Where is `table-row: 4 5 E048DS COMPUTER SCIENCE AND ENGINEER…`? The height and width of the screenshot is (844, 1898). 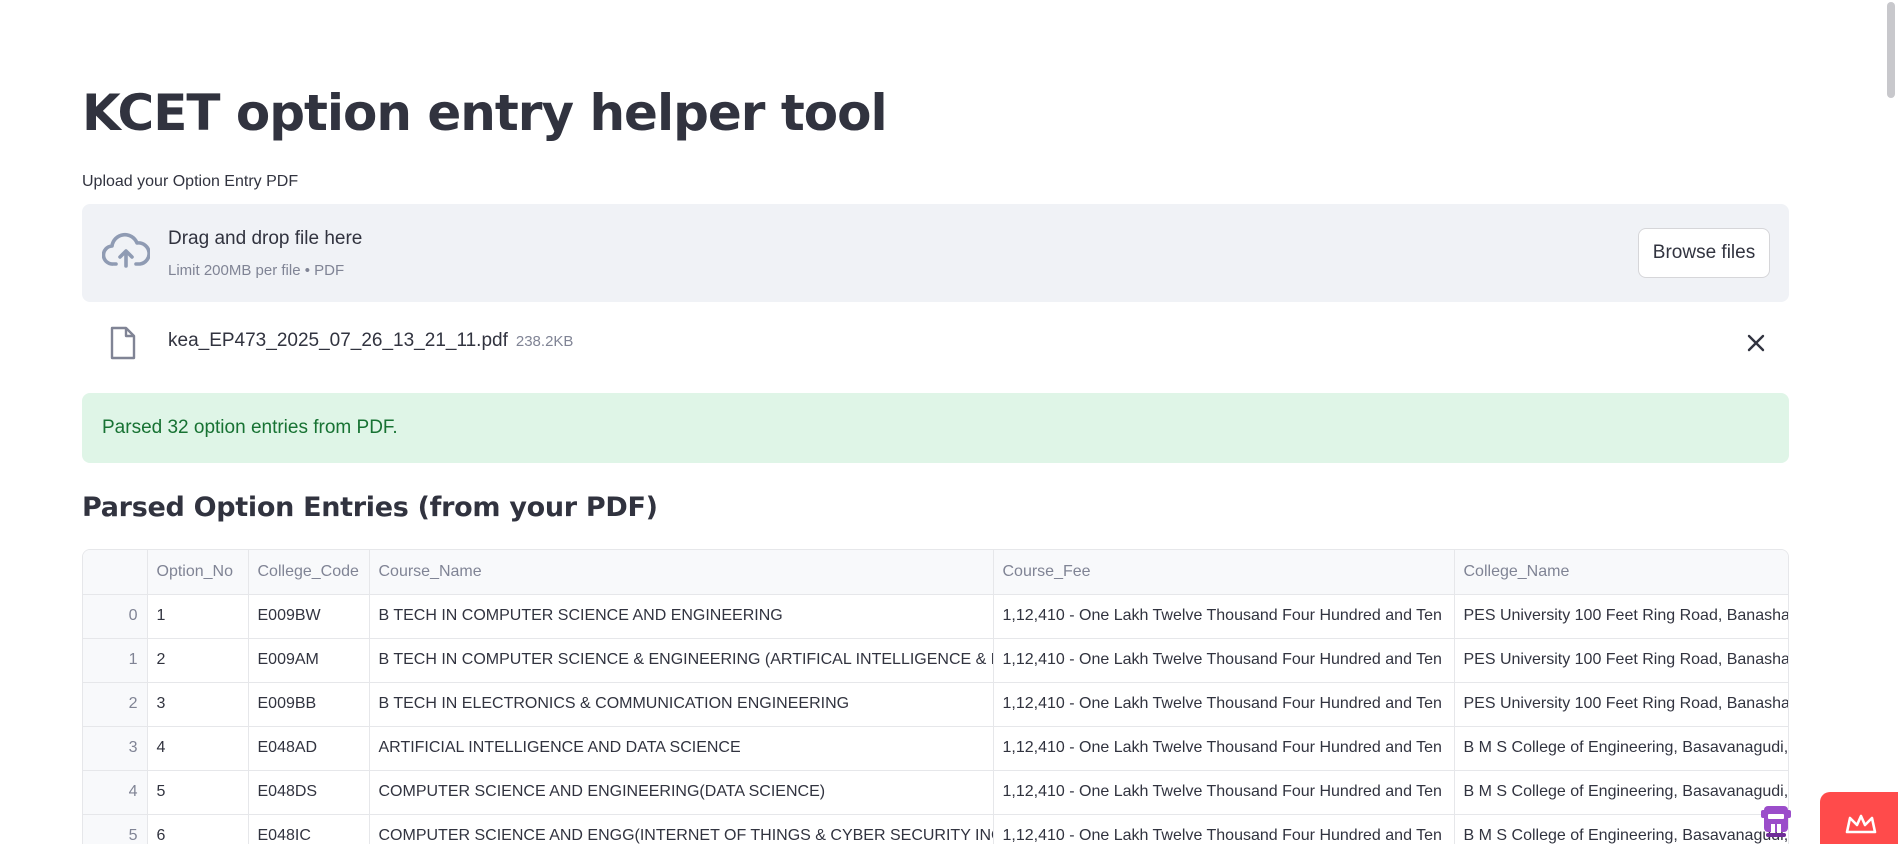 table-row: 4 5 E048DS COMPUTER SCIENCE AND ENGINEER… is located at coordinates (935, 792).